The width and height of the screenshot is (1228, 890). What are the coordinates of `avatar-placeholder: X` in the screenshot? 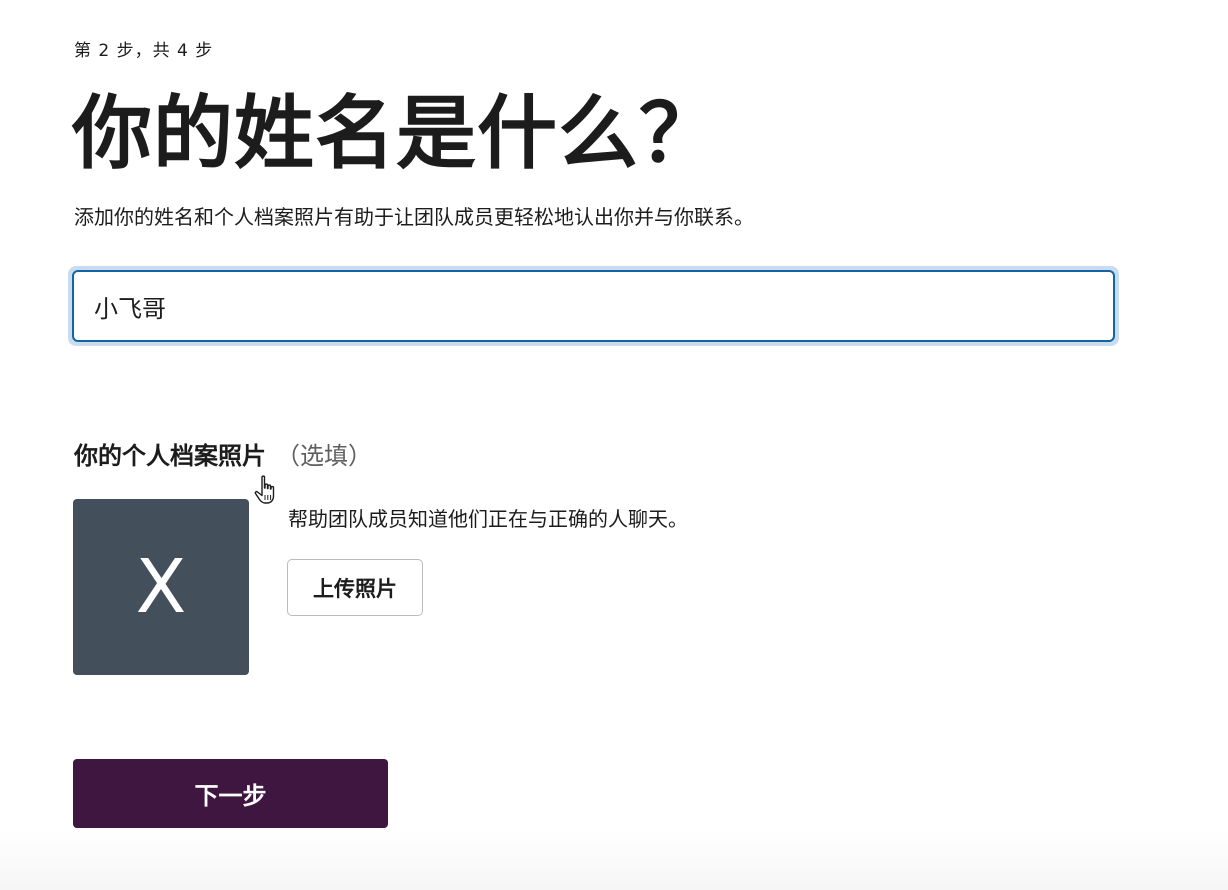 It's located at (161, 587).